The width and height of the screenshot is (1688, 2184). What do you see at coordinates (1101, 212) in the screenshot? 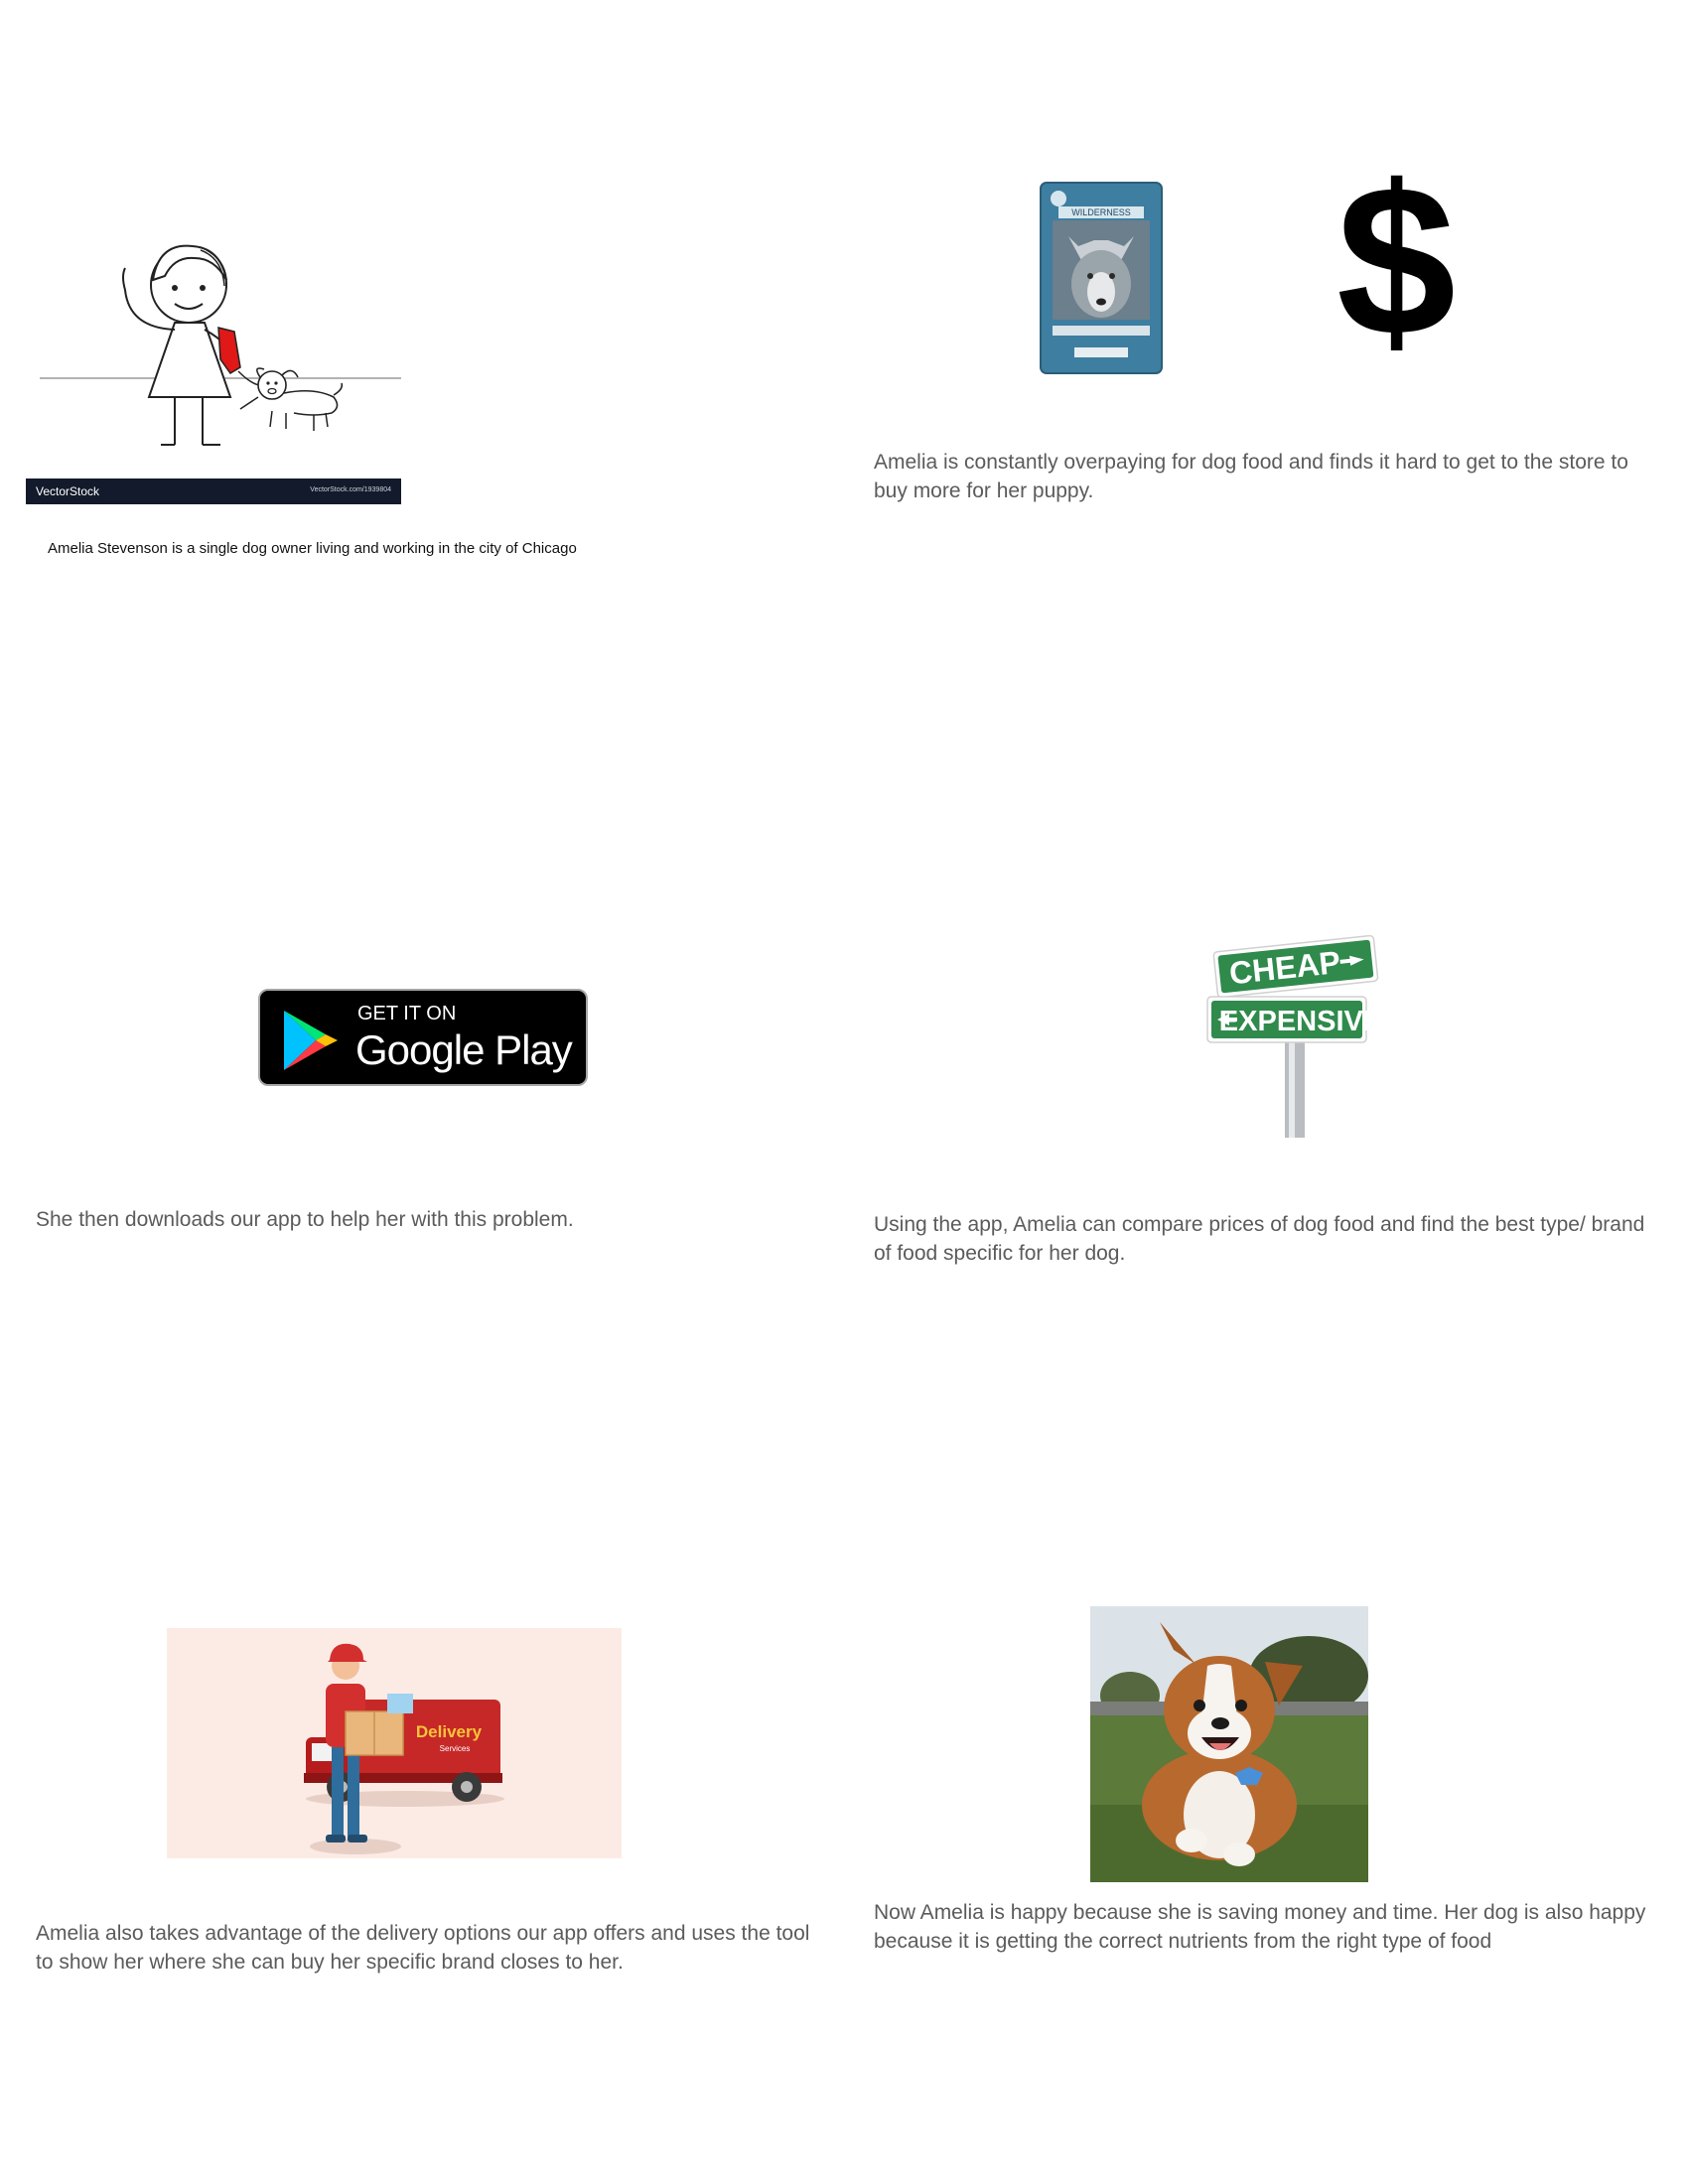
I see `bag-brand-text: WILDERNESS` at bounding box center [1101, 212].